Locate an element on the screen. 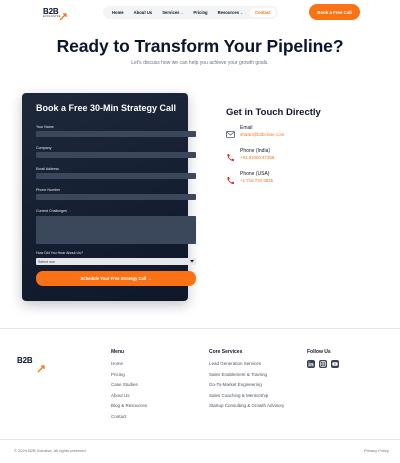 Image resolution: width=400 pixels, height=463 pixels. nav-services-label: Services is located at coordinates (171, 12).